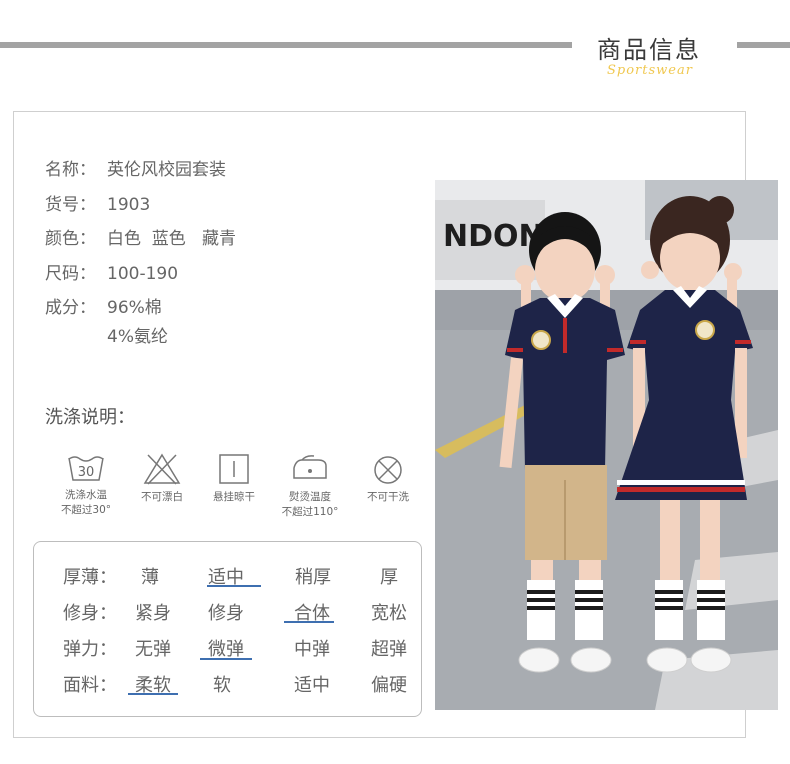 This screenshot has height=764, width=790. Describe the element at coordinates (310, 512) in the screenshot. I see `care-caption: 不超过110°` at that location.